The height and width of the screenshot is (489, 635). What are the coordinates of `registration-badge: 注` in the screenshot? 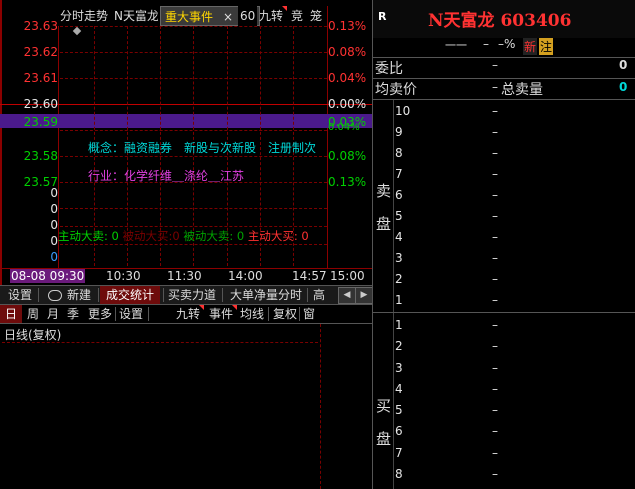 It's located at (546, 46).